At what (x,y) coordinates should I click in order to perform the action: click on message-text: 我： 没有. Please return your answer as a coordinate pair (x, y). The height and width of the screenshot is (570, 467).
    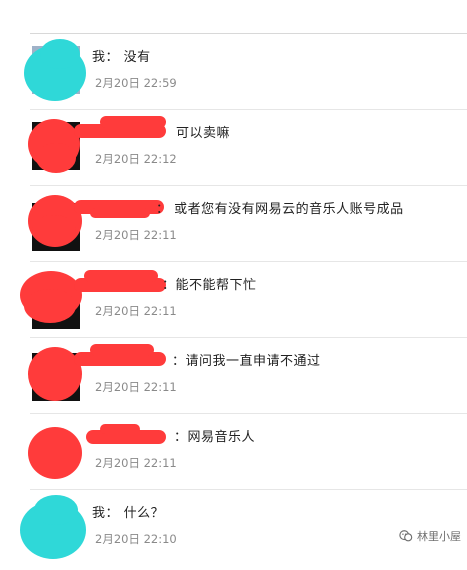
    Looking at the image, I should click on (121, 57).